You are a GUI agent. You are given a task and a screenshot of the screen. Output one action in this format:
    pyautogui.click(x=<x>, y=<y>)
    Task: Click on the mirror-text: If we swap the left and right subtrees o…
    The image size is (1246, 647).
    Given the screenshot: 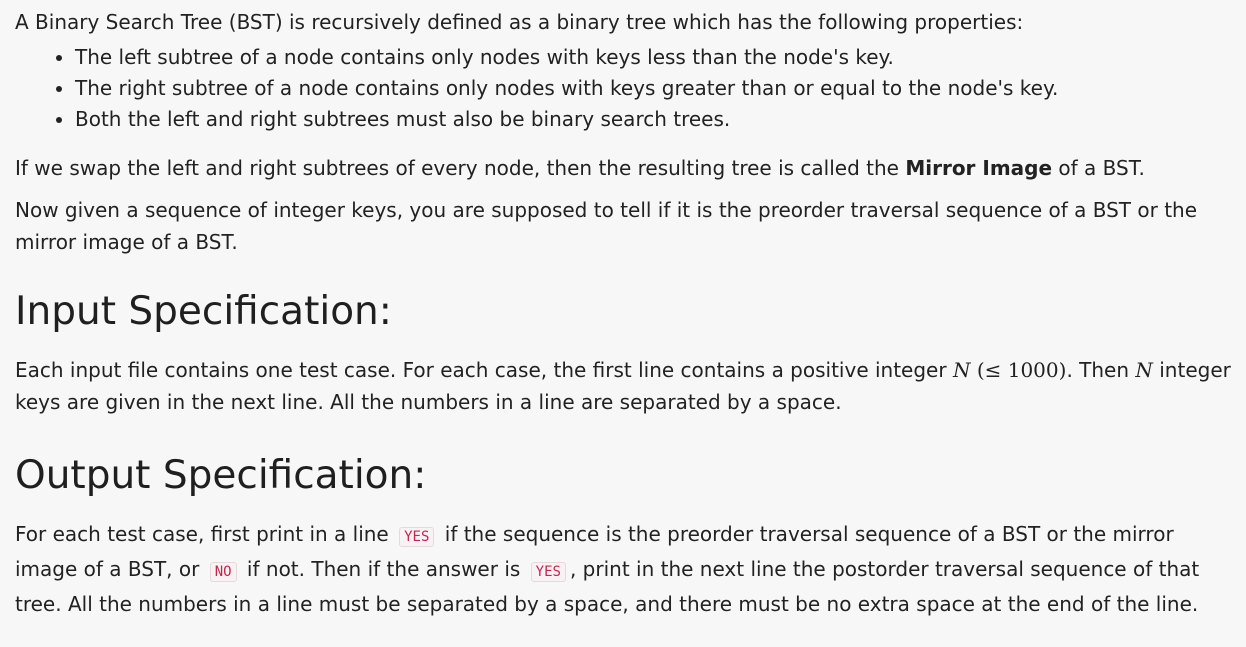 What is the action you would take?
    pyautogui.click(x=460, y=168)
    